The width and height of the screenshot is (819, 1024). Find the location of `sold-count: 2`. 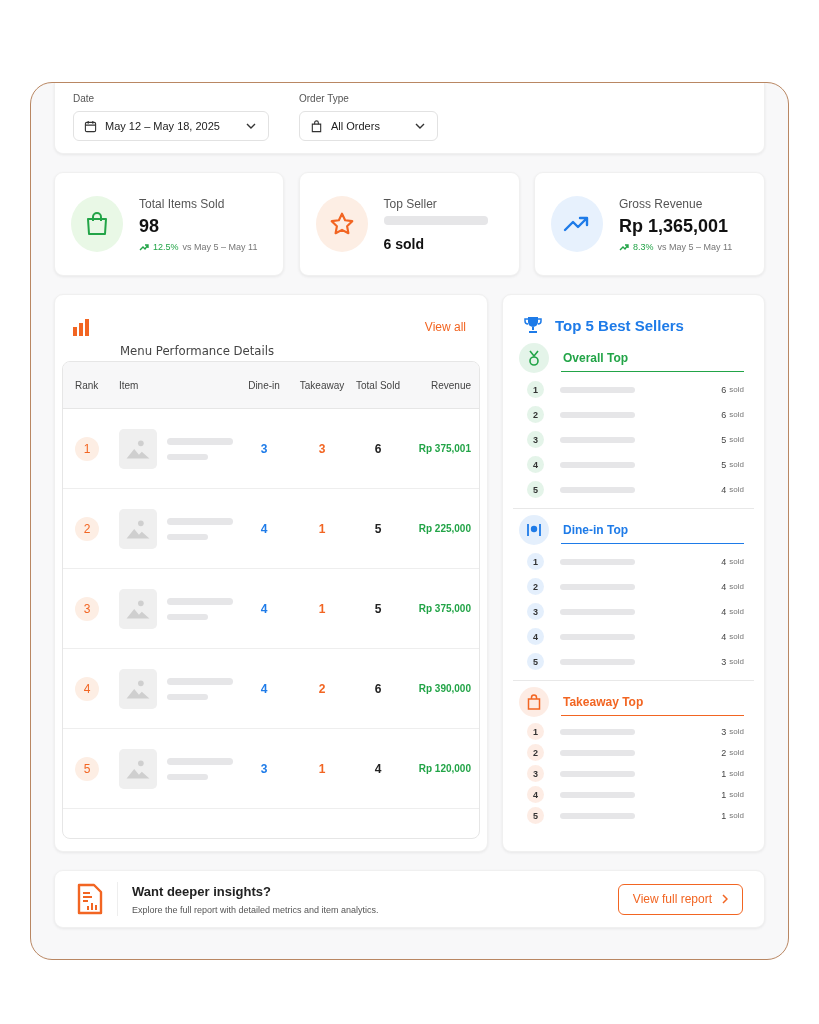

sold-count: 2 is located at coordinates (724, 752).